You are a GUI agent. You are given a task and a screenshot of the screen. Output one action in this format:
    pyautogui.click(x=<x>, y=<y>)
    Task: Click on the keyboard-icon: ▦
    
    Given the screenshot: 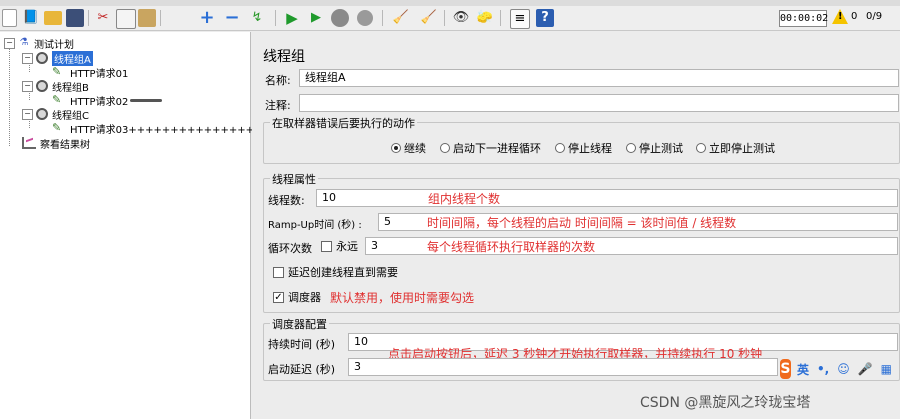 What is the action you would take?
    pyautogui.click(x=886, y=369)
    